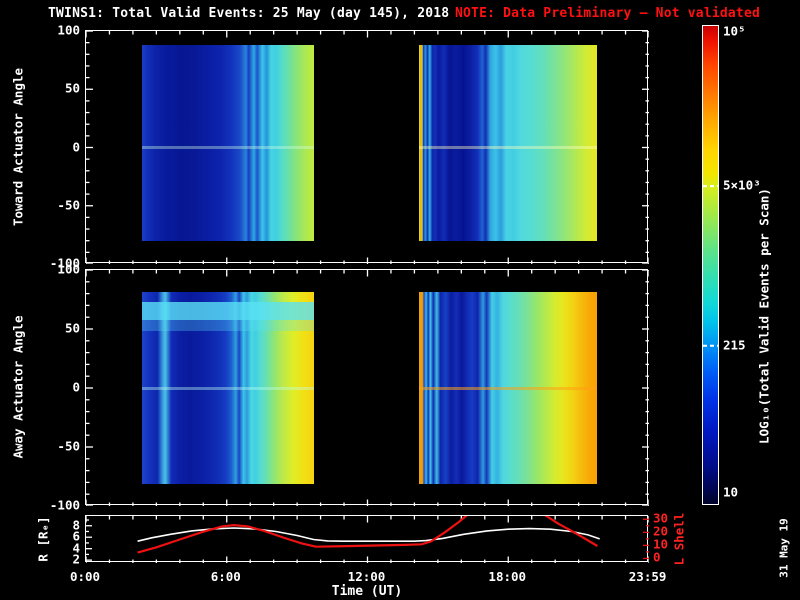 This screenshot has height=600, width=800. Describe the element at coordinates (64, 505) in the screenshot. I see `y-tick-label: -100` at that location.